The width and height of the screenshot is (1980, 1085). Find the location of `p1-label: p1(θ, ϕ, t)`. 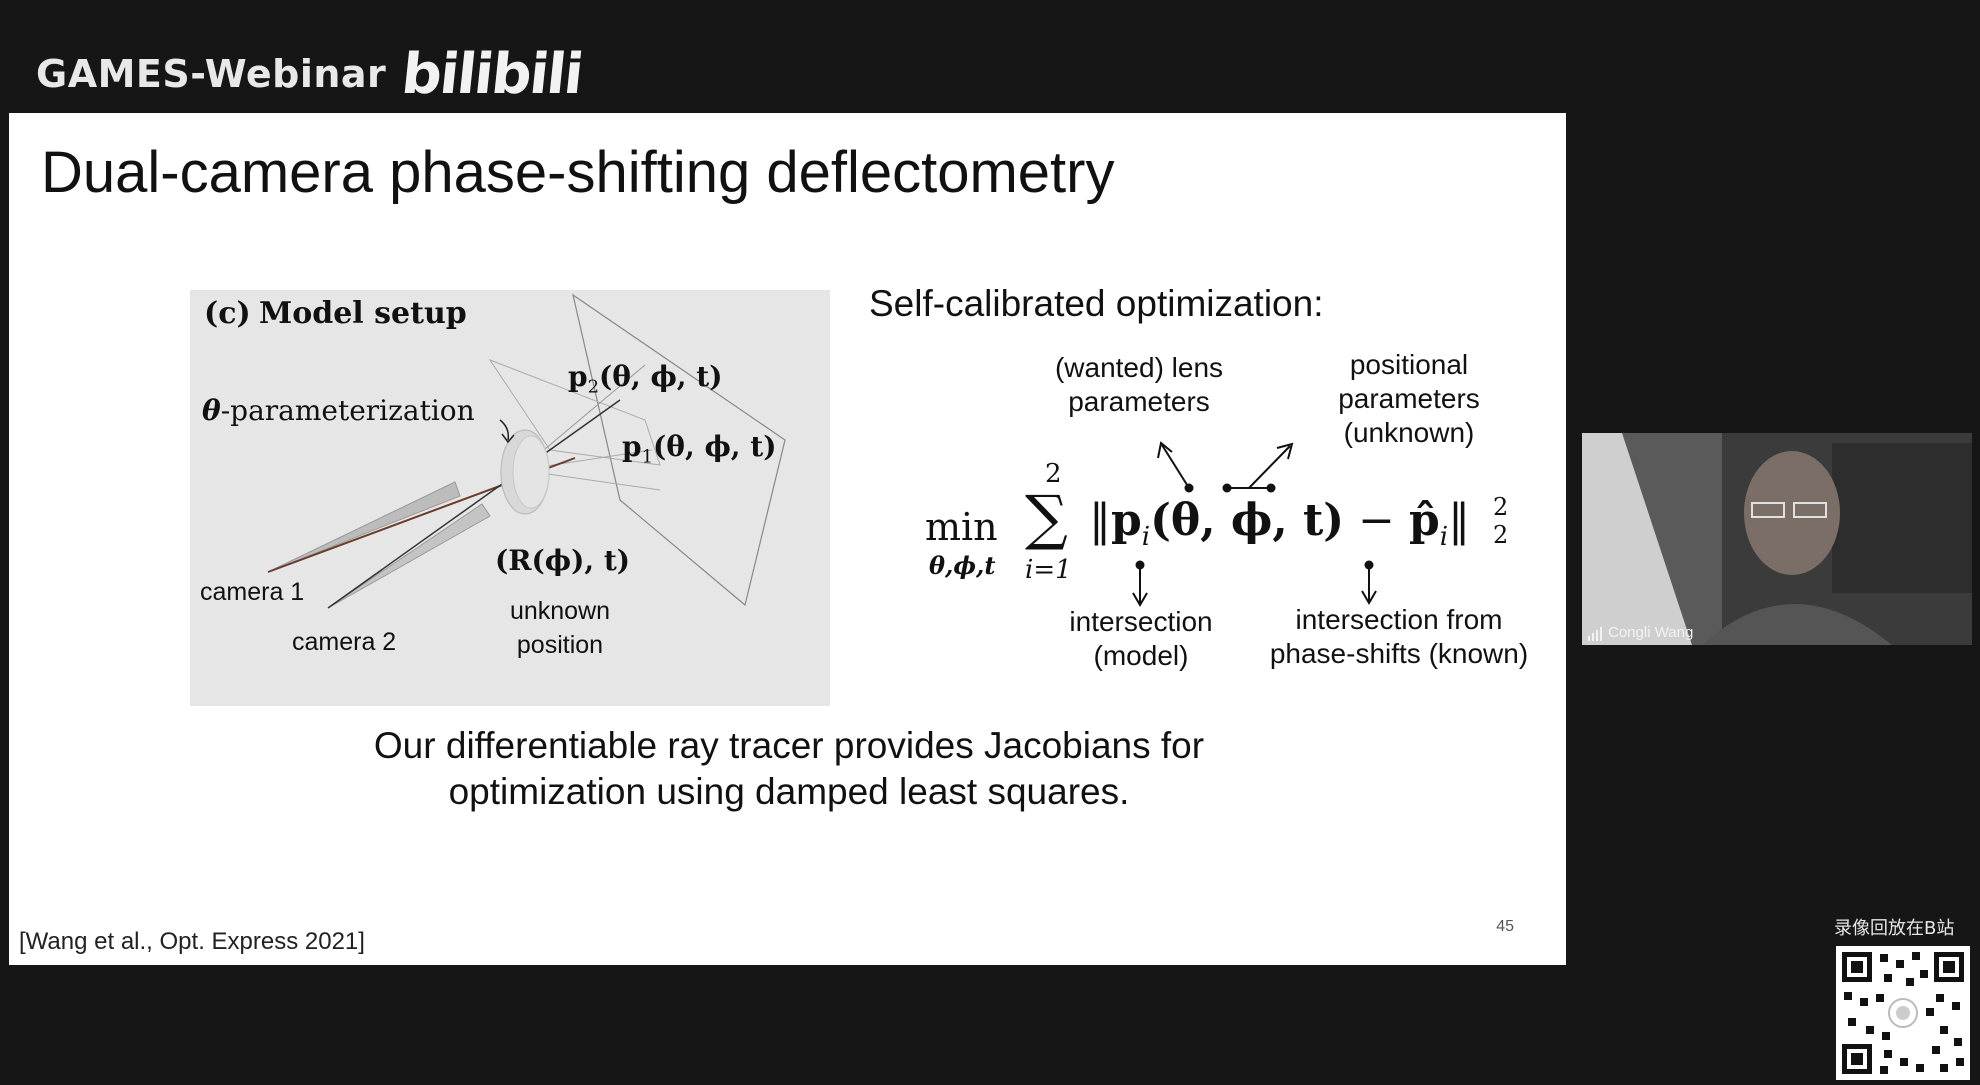

p1-label: p1(θ, ϕ, t) is located at coordinates (699, 449).